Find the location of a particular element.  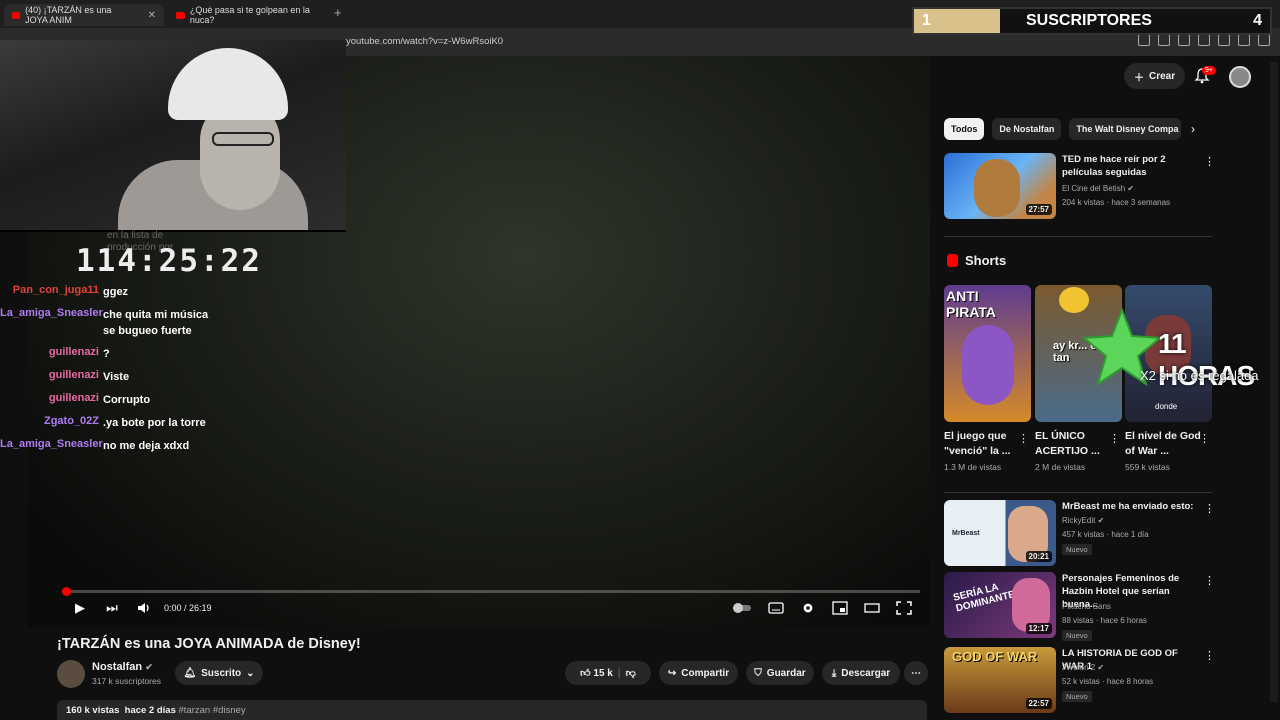

chat-message-text: ? is located at coordinates (106, 354).